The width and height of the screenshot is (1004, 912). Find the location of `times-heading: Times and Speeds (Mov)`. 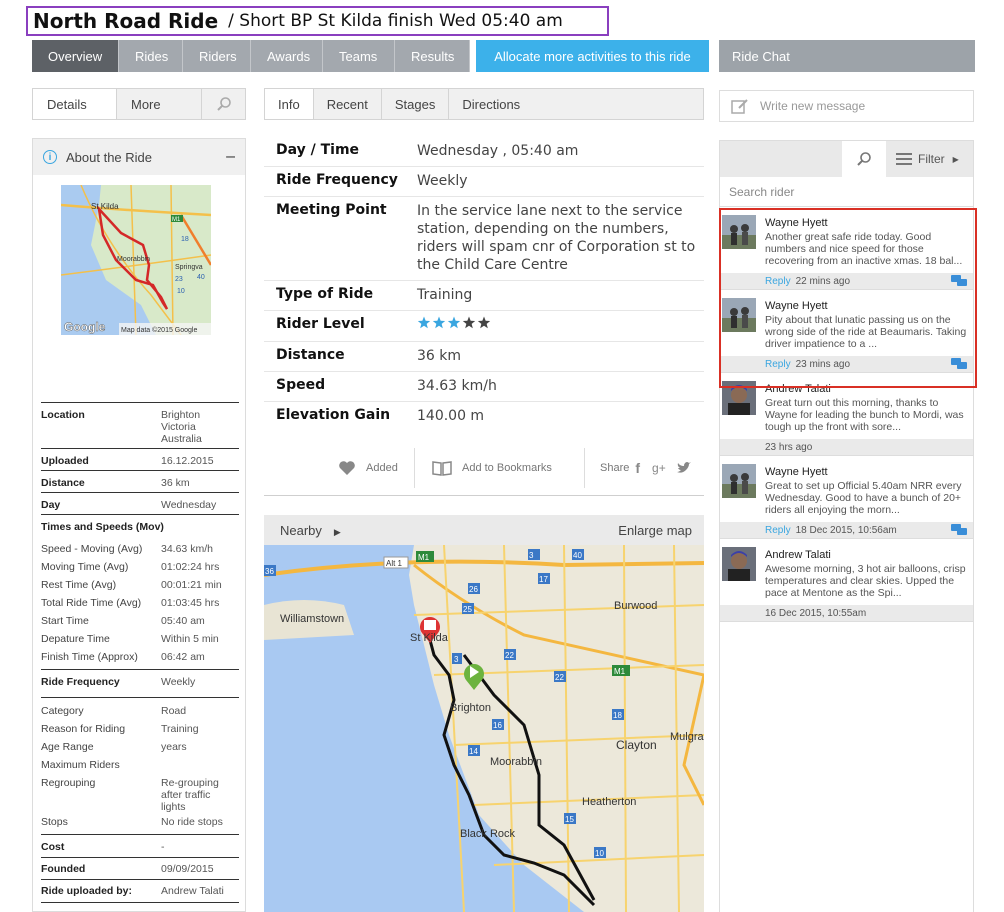

times-heading: Times and Speeds (Mov) is located at coordinates (102, 527).